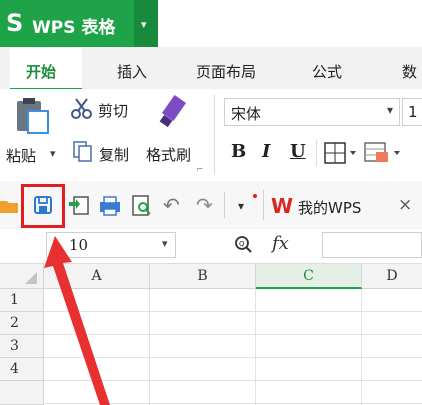 Image resolution: width=422 pixels, height=405 pixels. I want to click on row-header-2: 2, so click(22, 323).